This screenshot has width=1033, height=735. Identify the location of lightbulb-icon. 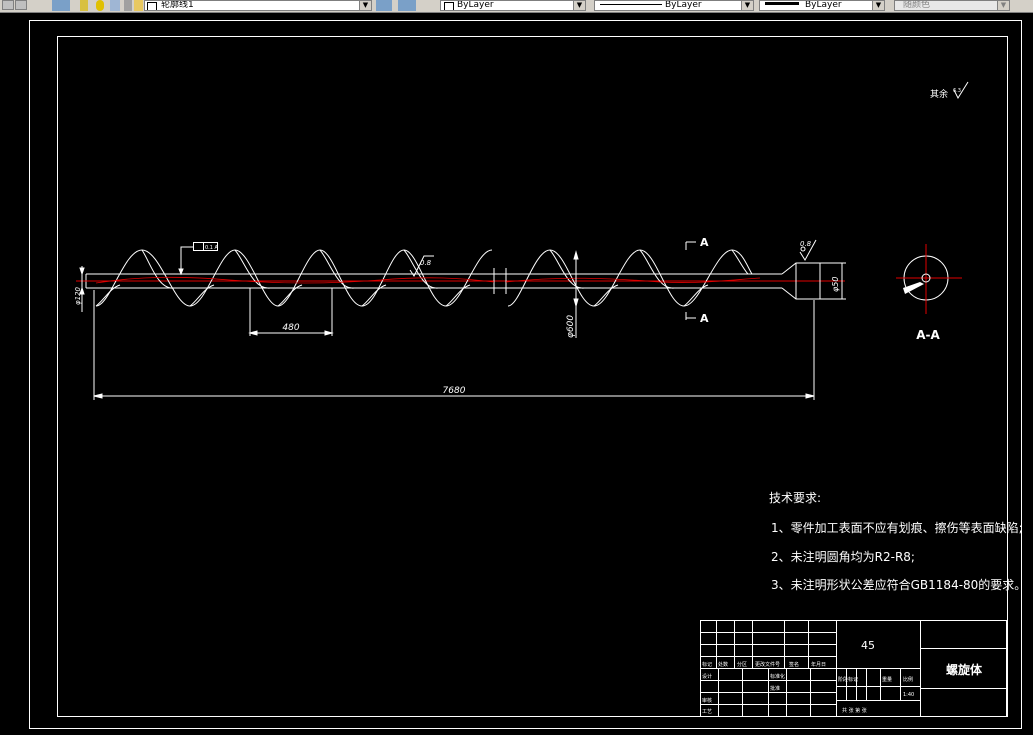
(84, 5).